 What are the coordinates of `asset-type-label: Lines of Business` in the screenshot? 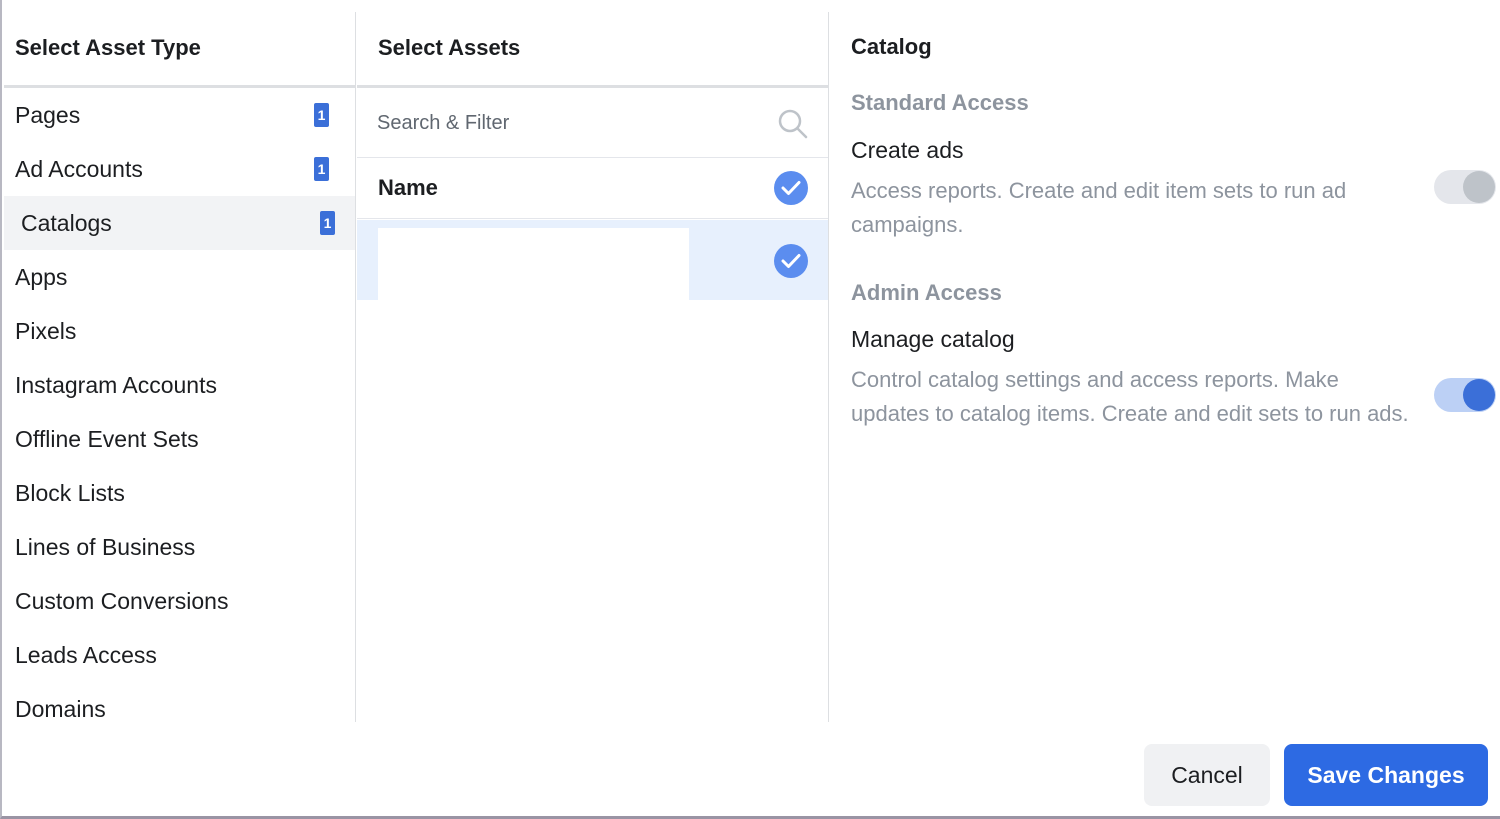 It's located at (105, 547).